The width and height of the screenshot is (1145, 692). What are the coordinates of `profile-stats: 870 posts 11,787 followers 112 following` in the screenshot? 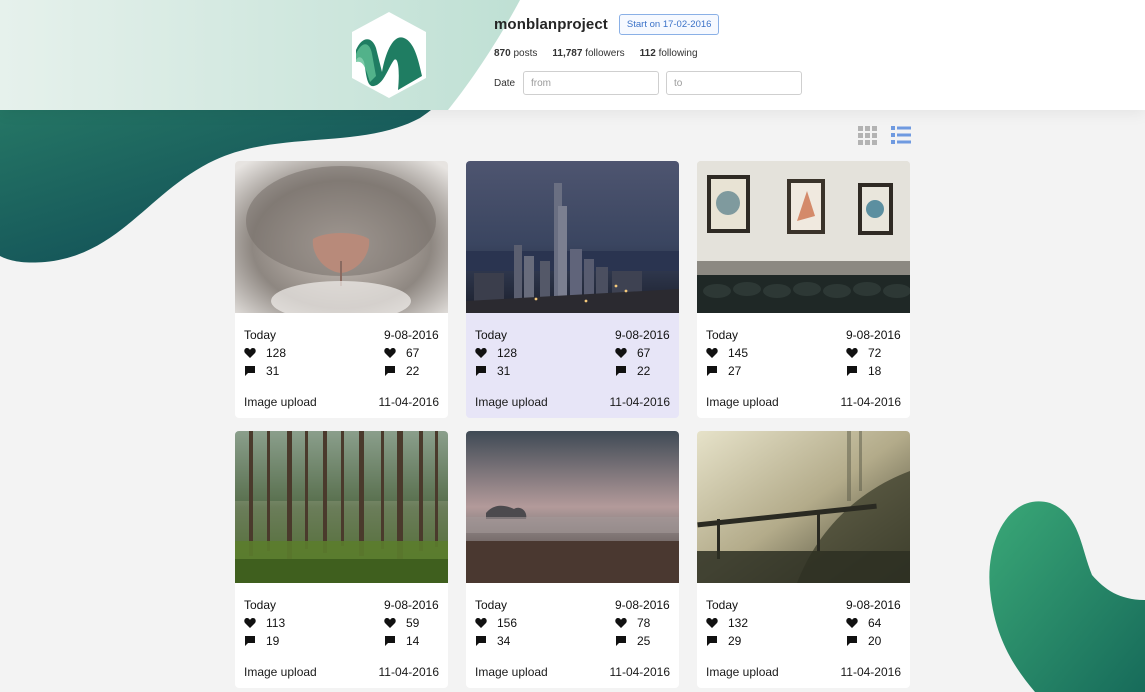 It's located at (651, 53).